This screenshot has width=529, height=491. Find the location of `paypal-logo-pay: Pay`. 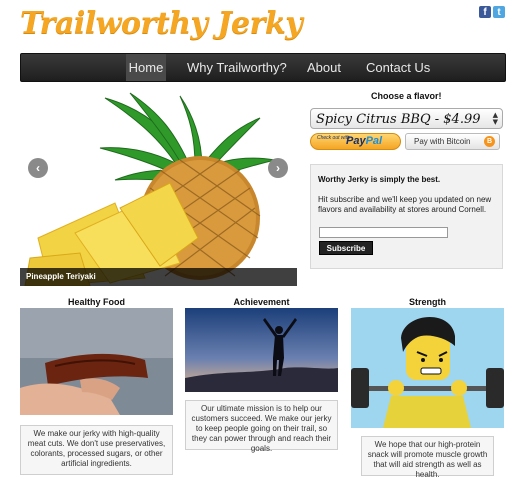

paypal-logo-pay: Pay is located at coordinates (356, 141).